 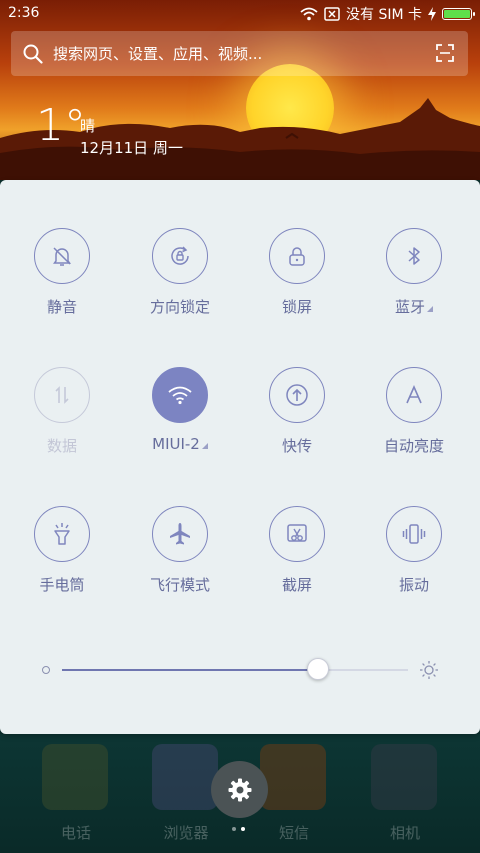 I want to click on page-dot, so click(x=234, y=829).